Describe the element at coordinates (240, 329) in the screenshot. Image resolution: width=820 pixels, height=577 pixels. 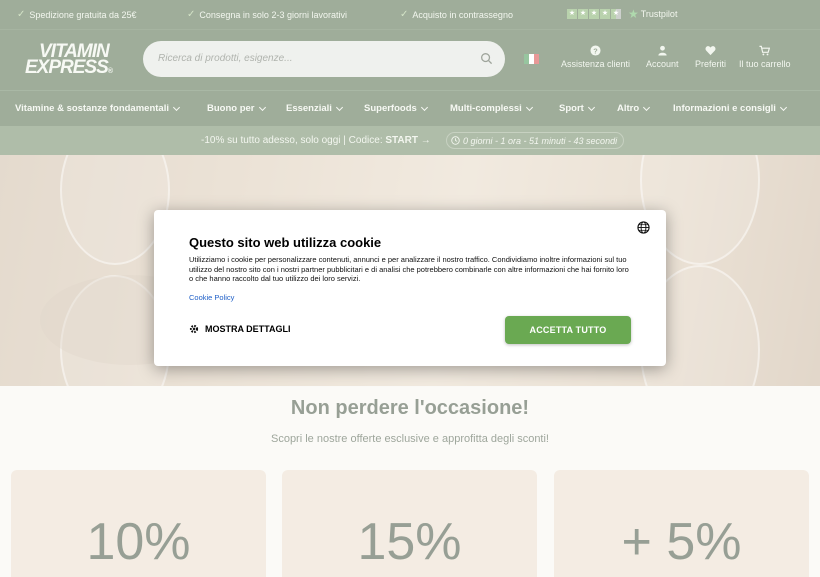
I see `show-details-button: MOSTRA DETTAGLI` at that location.